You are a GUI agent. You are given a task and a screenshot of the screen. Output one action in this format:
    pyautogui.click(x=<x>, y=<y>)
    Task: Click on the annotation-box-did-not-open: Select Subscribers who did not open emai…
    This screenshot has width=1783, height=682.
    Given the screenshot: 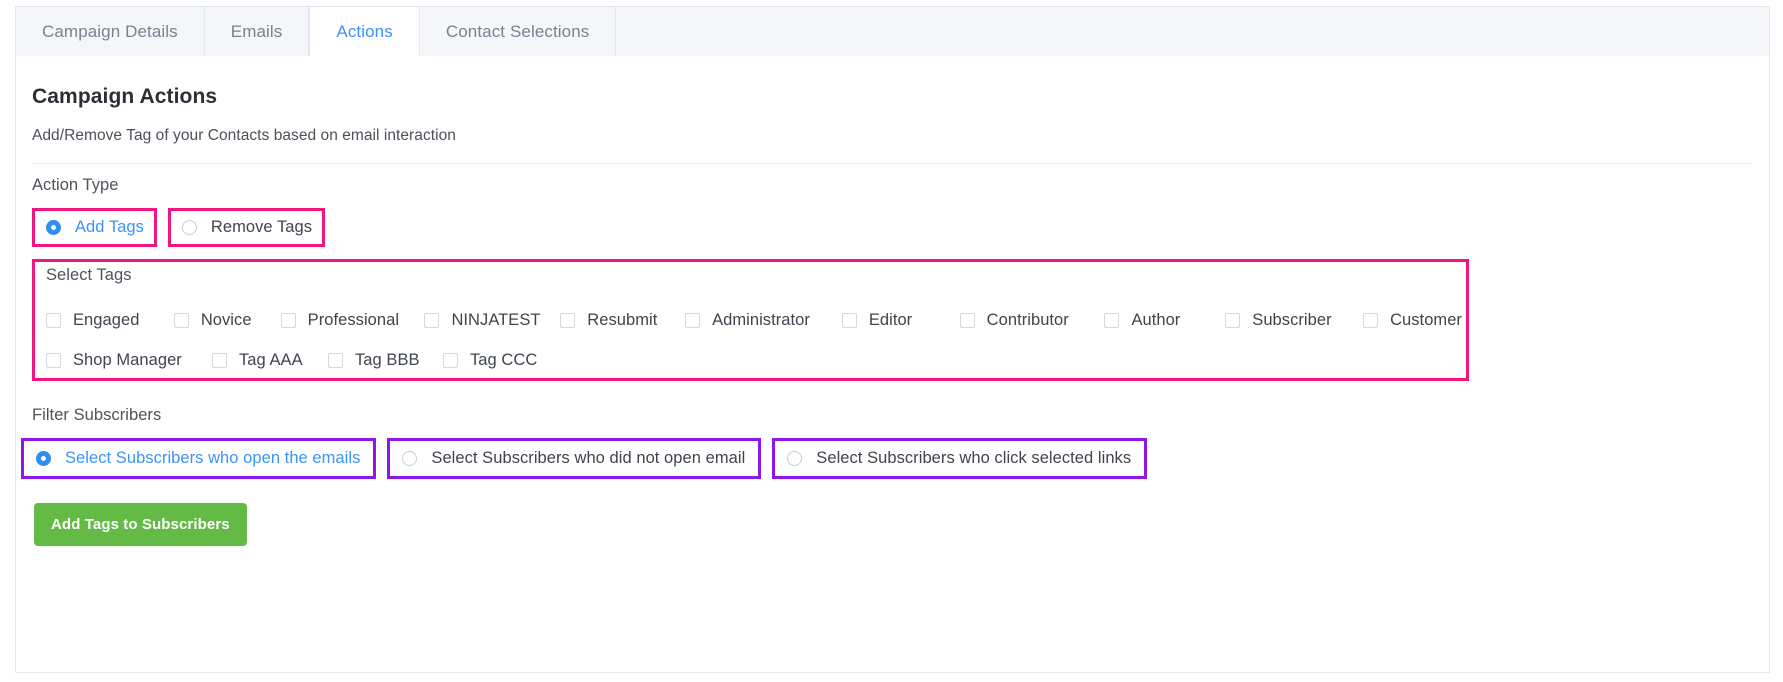 What is the action you would take?
    pyautogui.click(x=574, y=458)
    